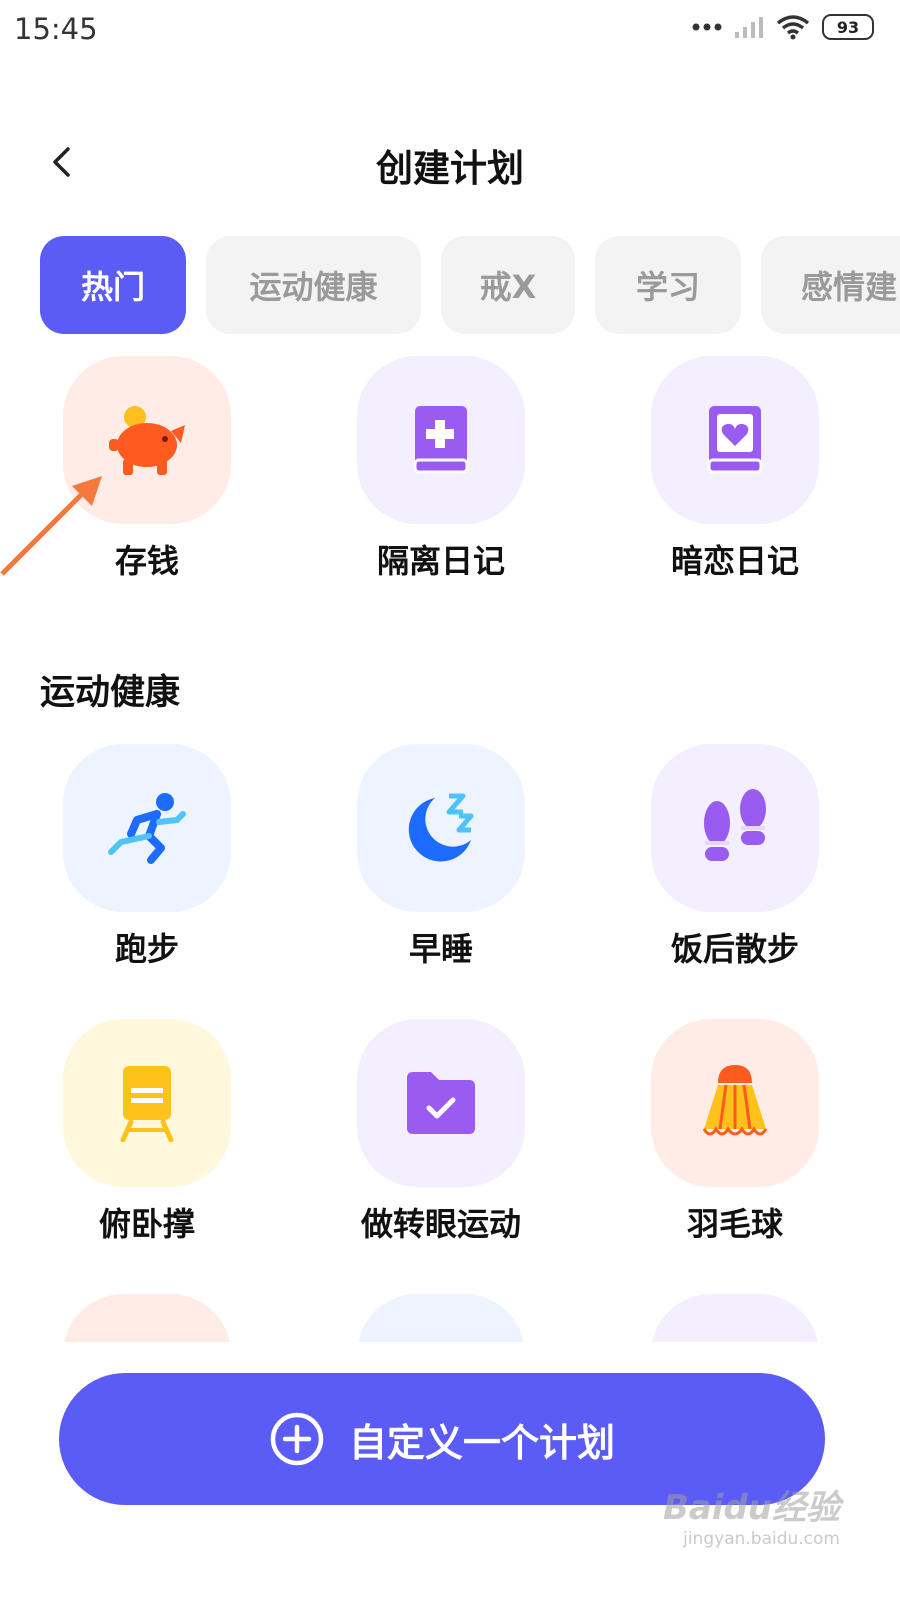  I want to click on plan-item-label: 做转眼运动, so click(440, 1224).